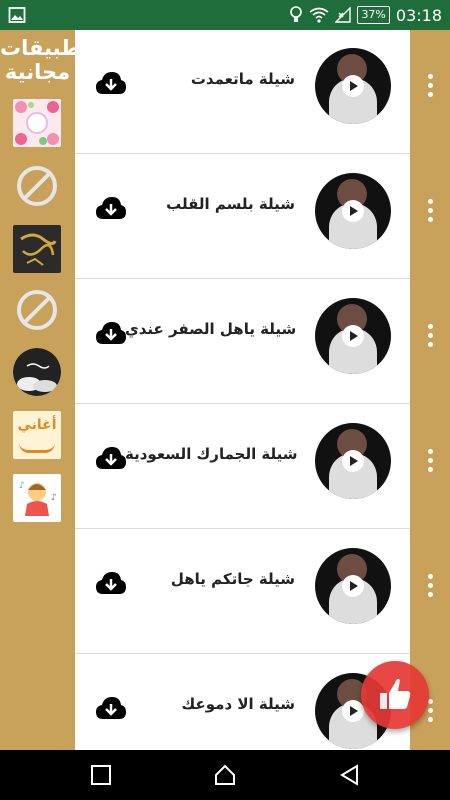 This screenshot has height=800, width=450. I want to click on status-bar: 37% 03:18, so click(225, 15).